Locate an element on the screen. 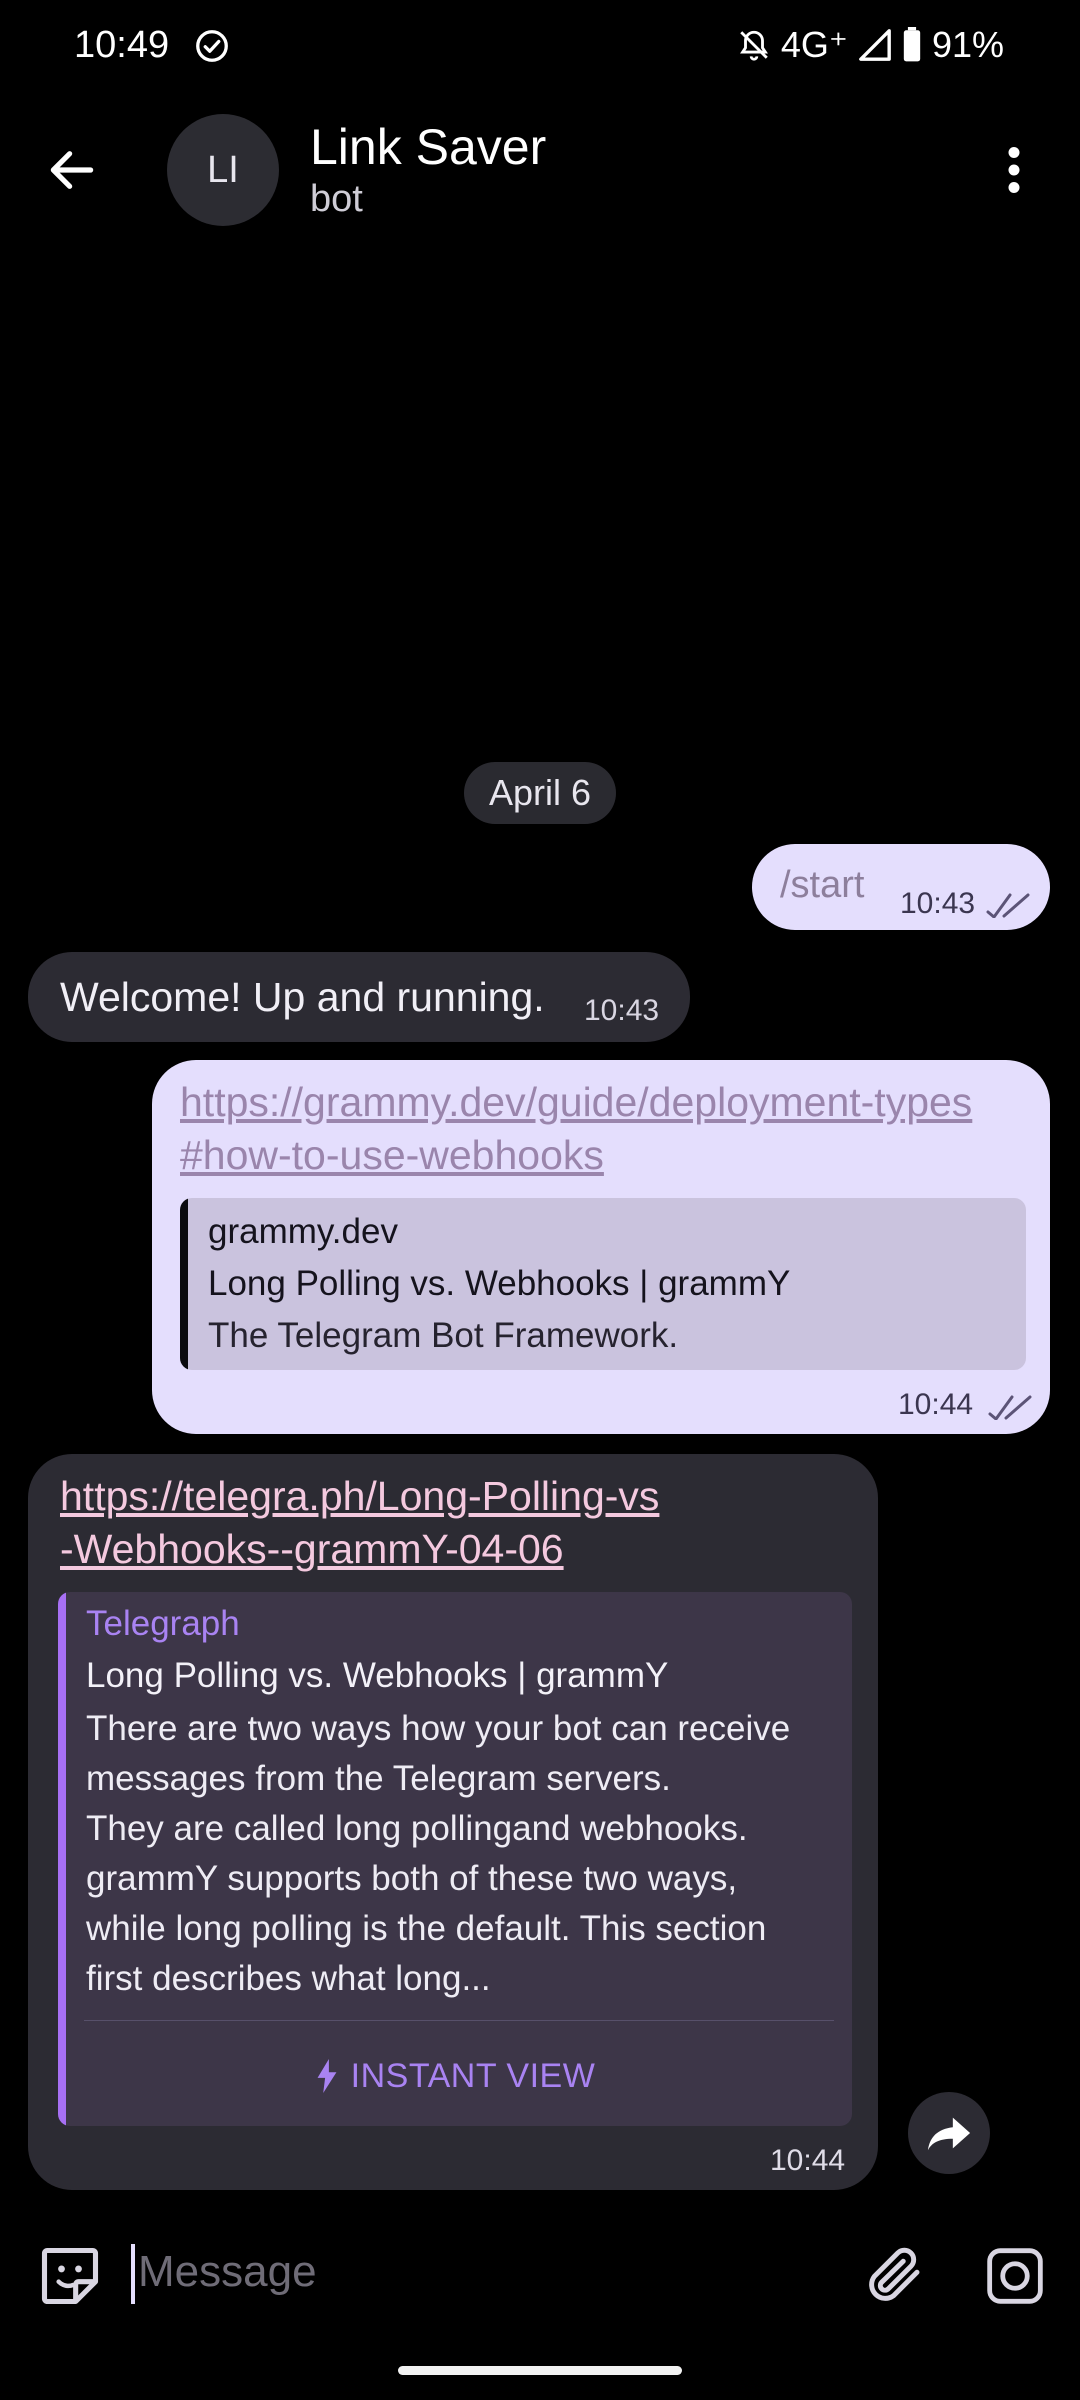 The image size is (1080, 2400). preview-divider is located at coordinates (459, 2020).